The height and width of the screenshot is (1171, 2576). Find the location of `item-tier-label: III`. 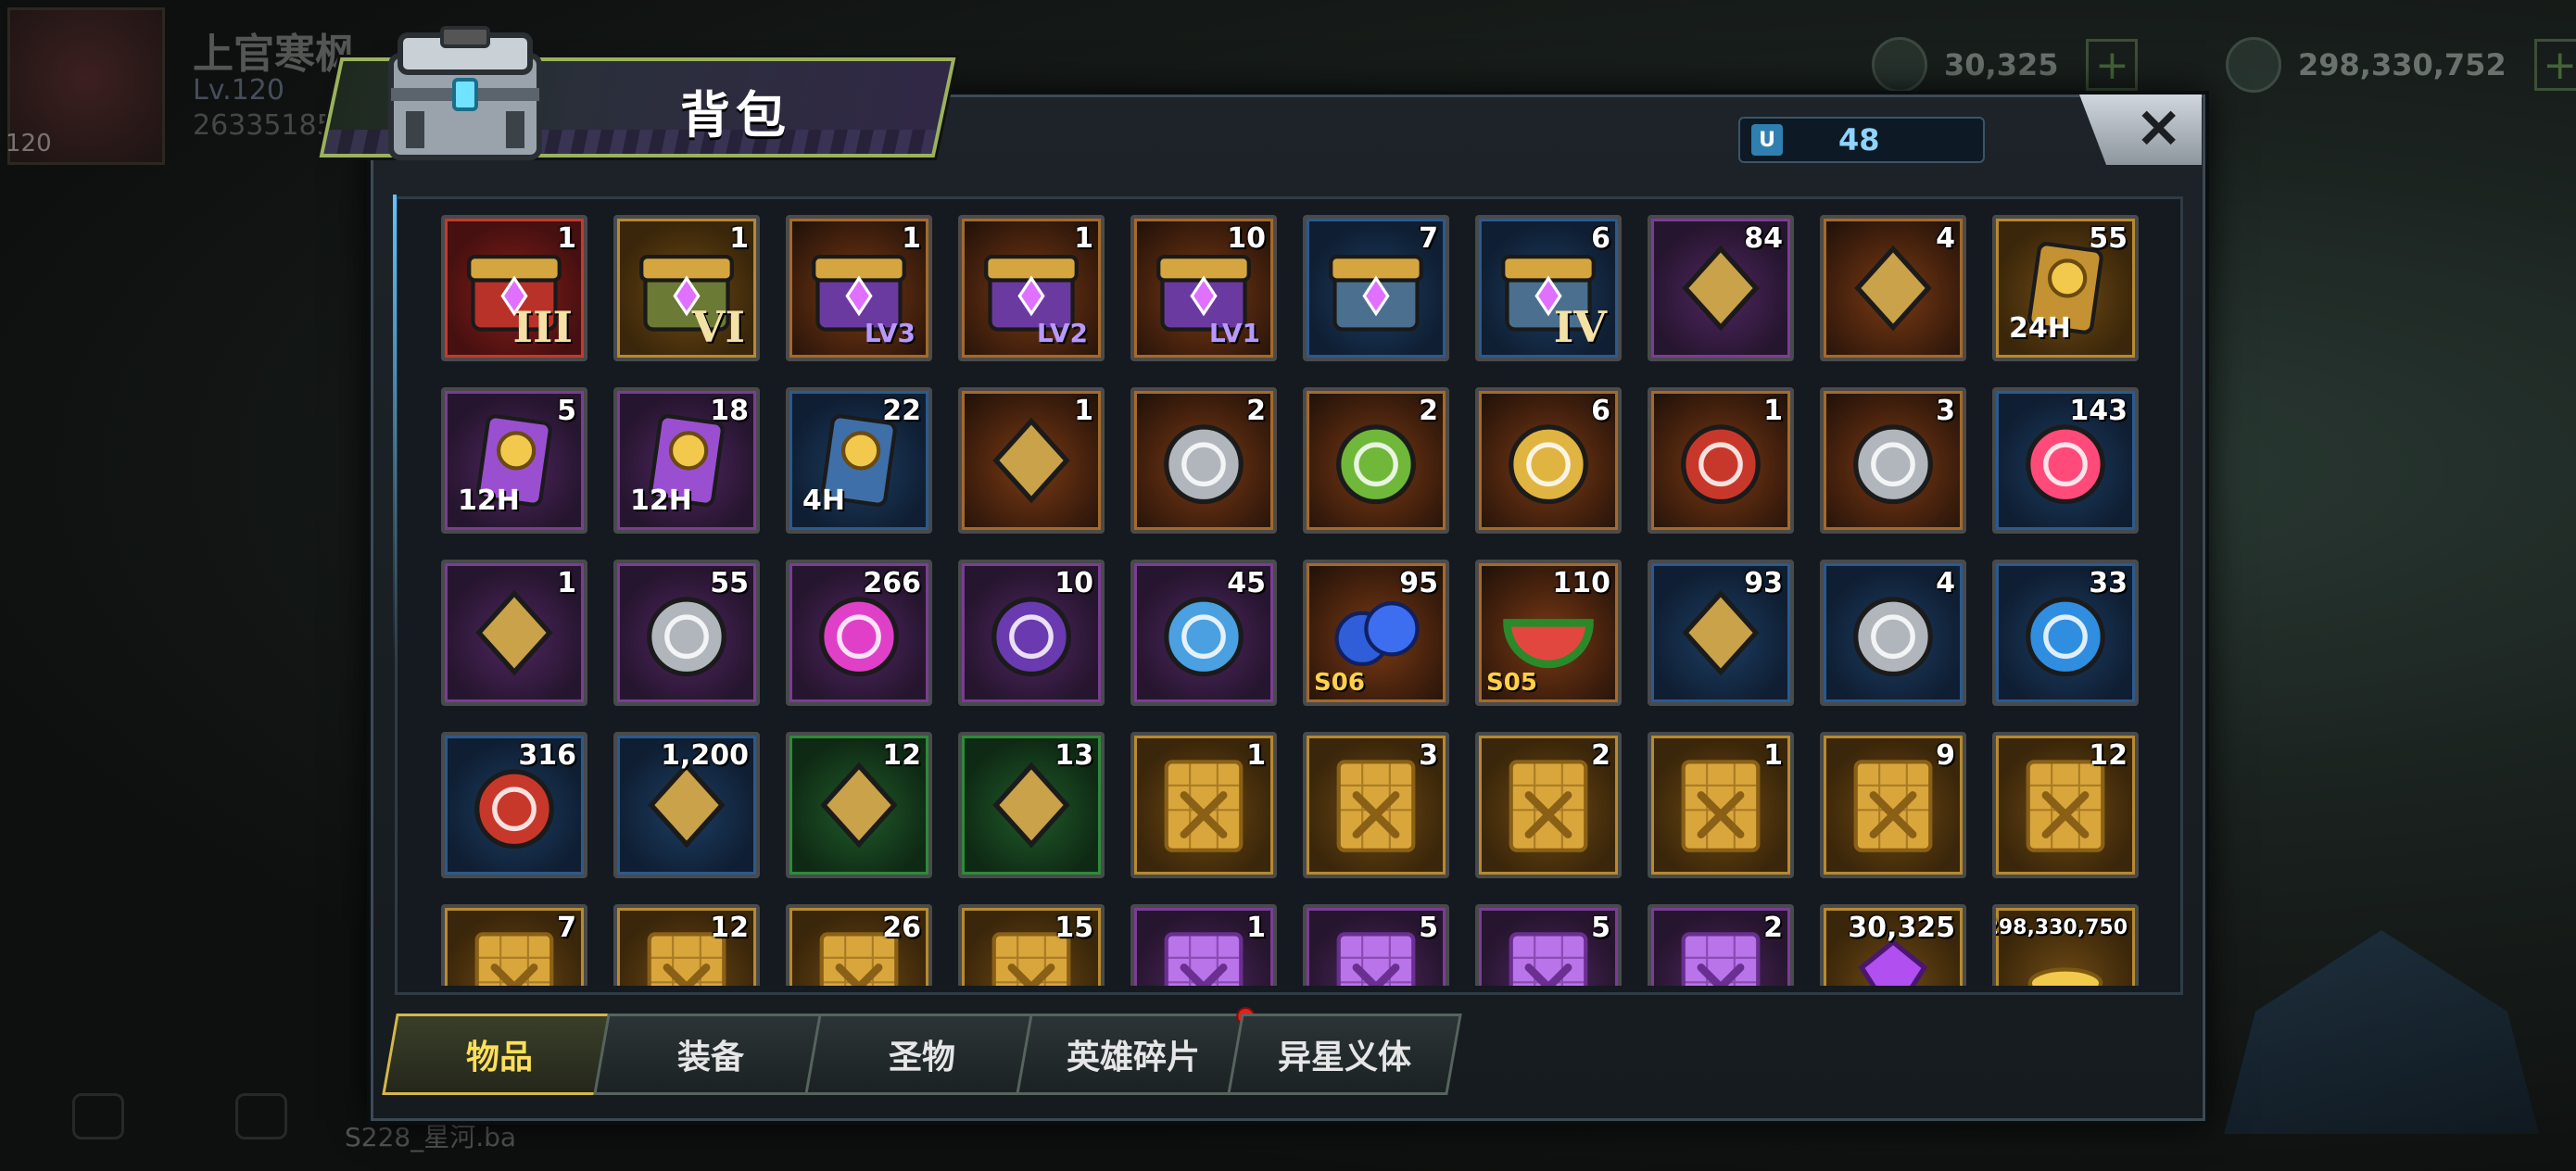

item-tier-label: III is located at coordinates (542, 327).